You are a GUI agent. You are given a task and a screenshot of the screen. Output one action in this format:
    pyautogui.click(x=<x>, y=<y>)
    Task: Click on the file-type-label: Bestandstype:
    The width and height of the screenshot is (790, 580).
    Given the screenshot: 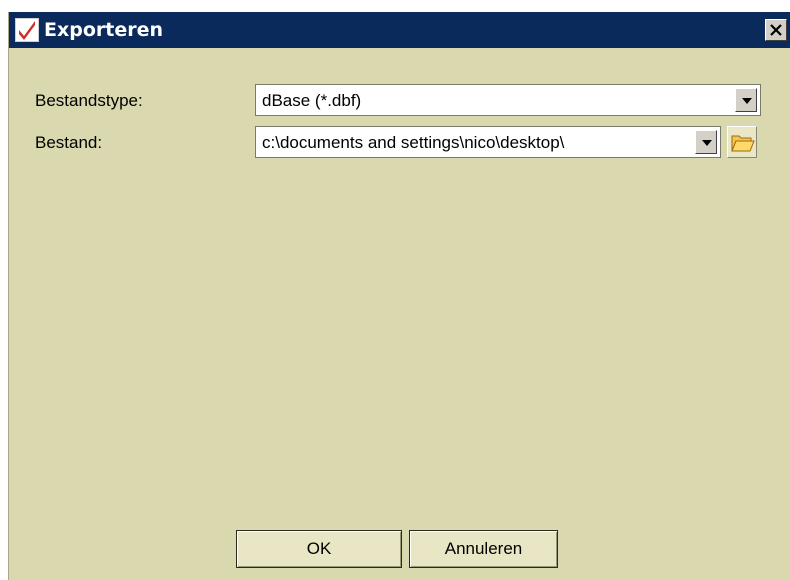 What is the action you would take?
    pyautogui.click(x=89, y=100)
    